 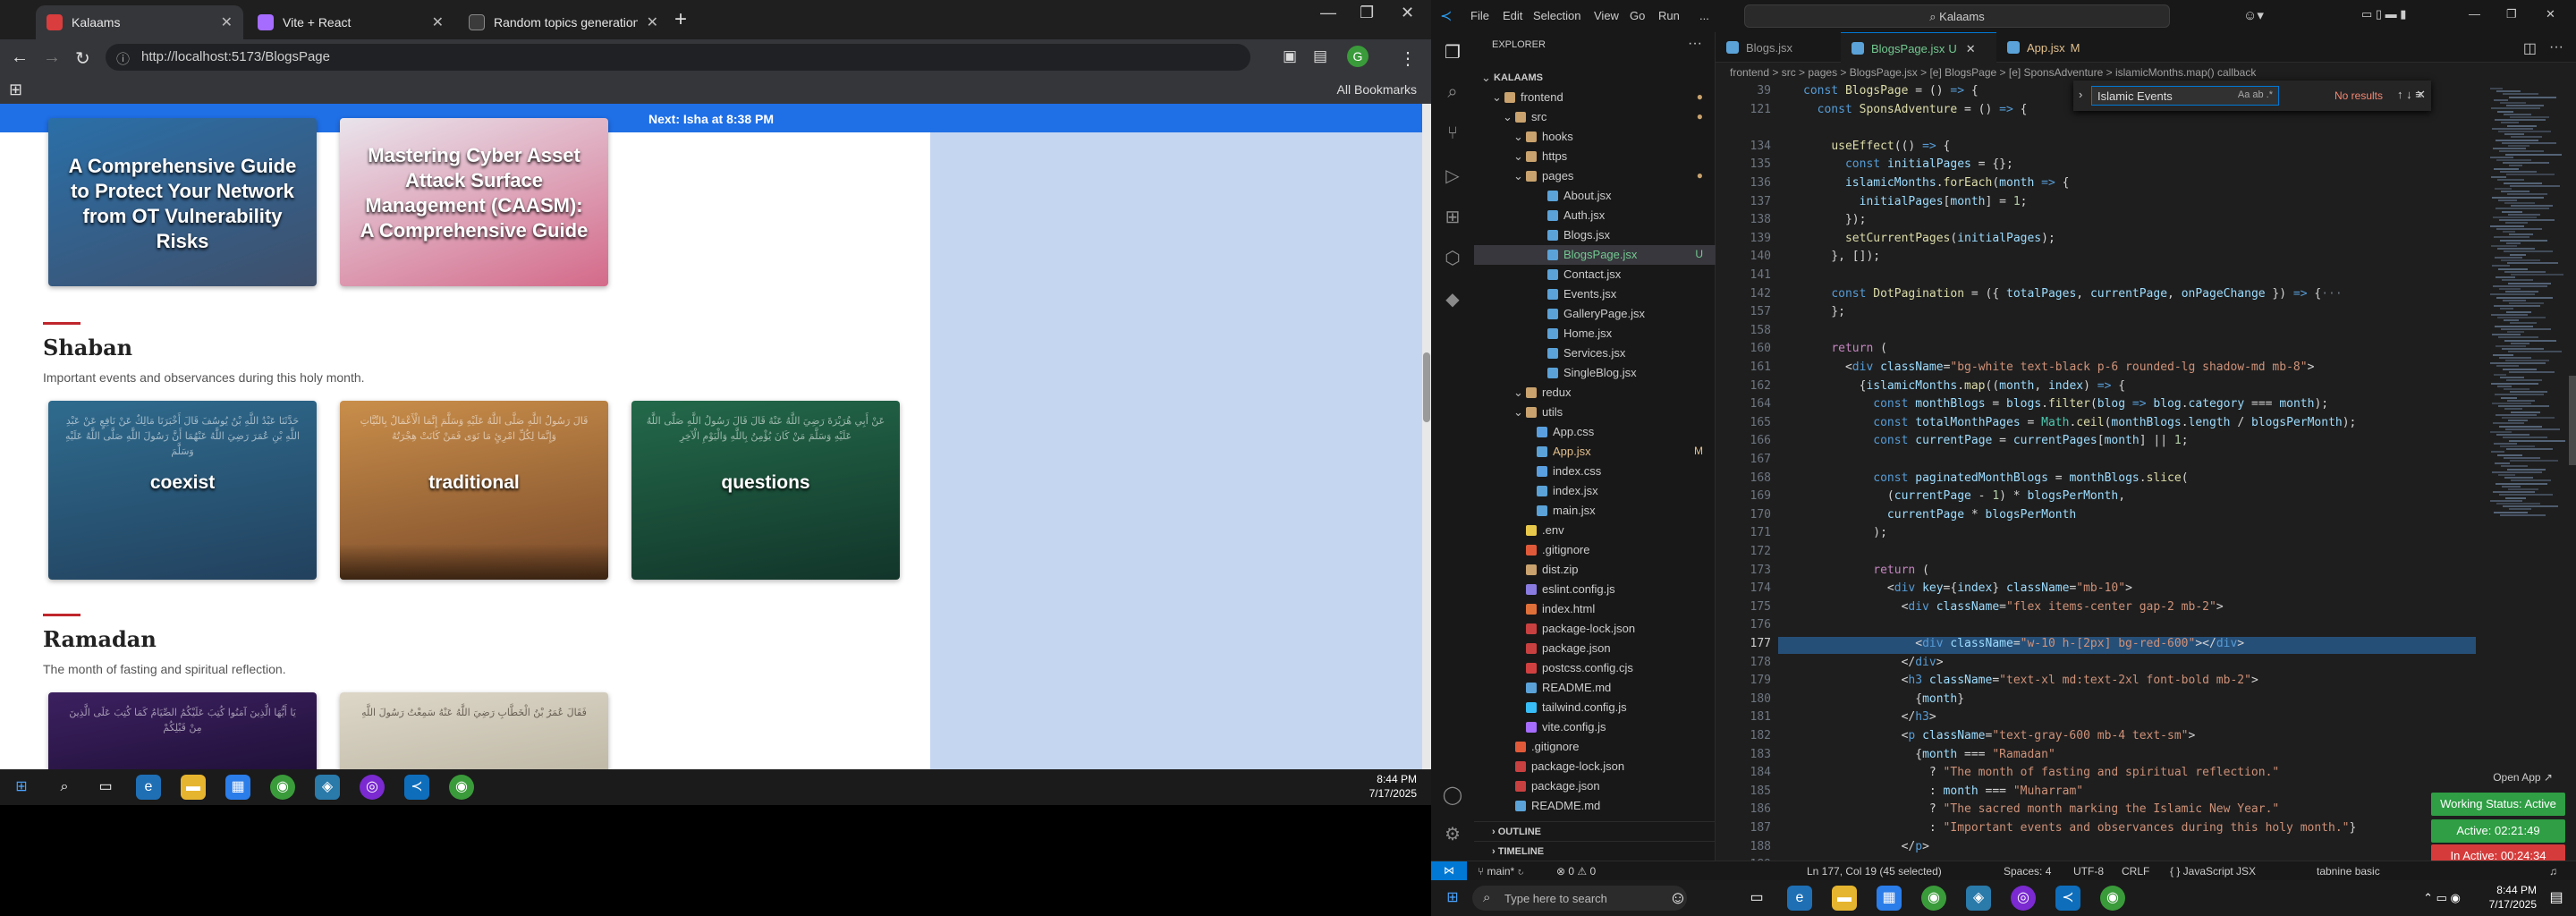 What do you see at coordinates (1595, 452) in the screenshot?
I see `file-tree-item: App.jsx M` at bounding box center [1595, 452].